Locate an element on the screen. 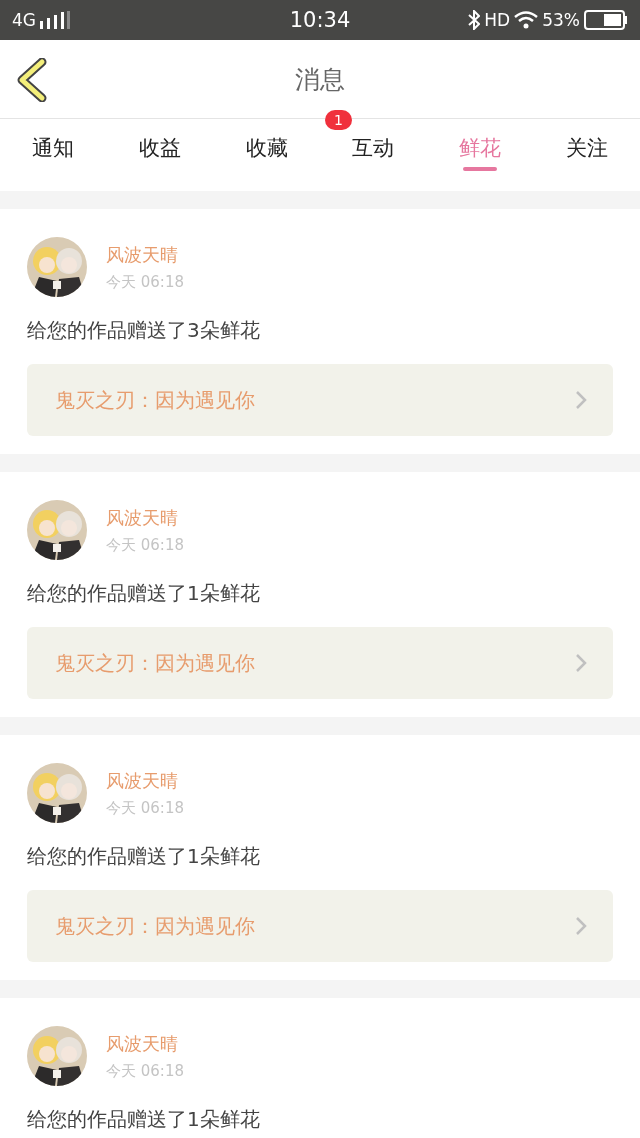  hd-label: HD is located at coordinates (497, 20).